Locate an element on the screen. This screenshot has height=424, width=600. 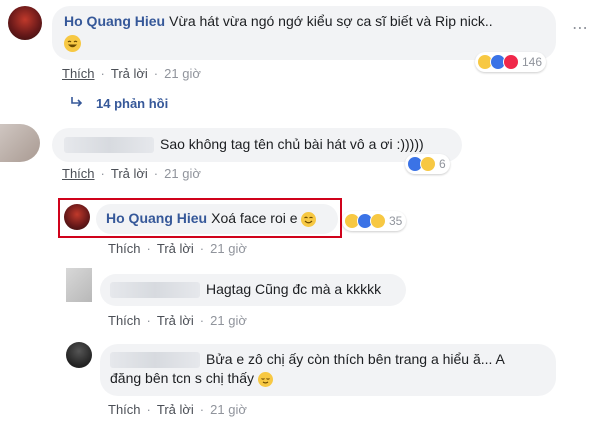
reply-arrow-icon is located at coordinates (77, 103).